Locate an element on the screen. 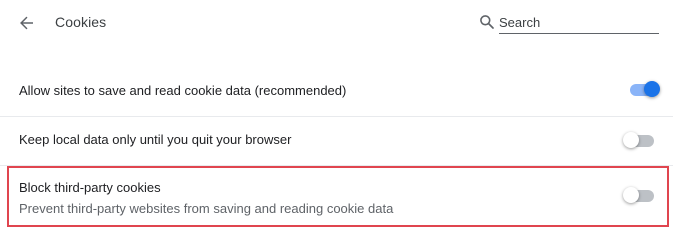 This screenshot has height=244, width=691. back-button is located at coordinates (27, 23).